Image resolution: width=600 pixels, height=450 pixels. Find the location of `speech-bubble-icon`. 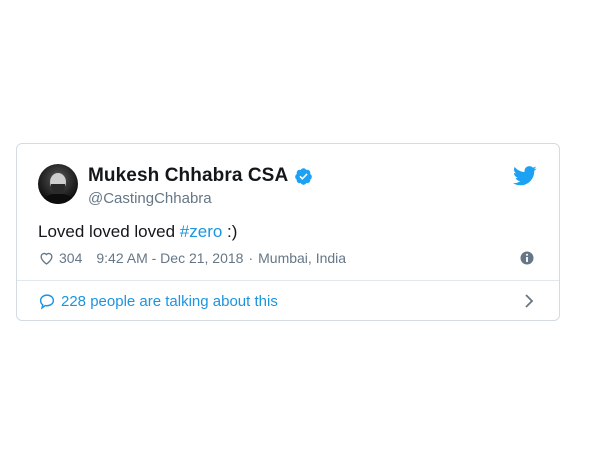

speech-bubble-icon is located at coordinates (47, 301).